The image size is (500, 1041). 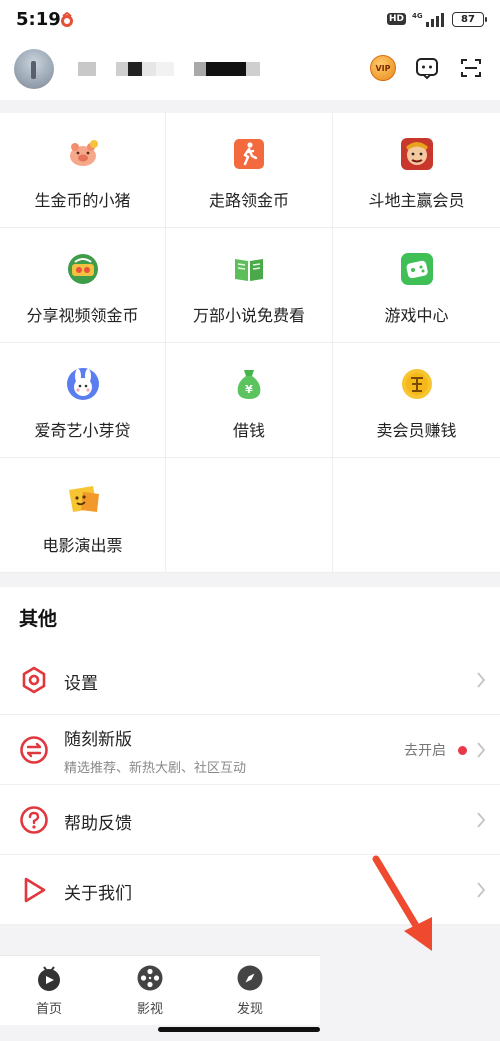 What do you see at coordinates (428, 19) in the screenshot?
I see `signal-icon: 4G` at bounding box center [428, 19].